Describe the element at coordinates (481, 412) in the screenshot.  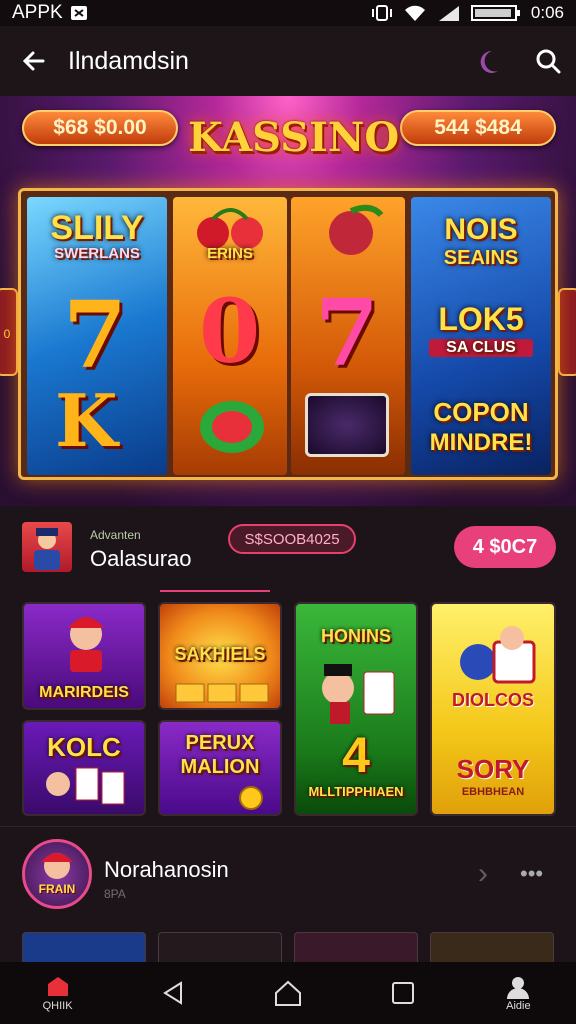
I see `reel4-bottom-title: COPON` at that location.